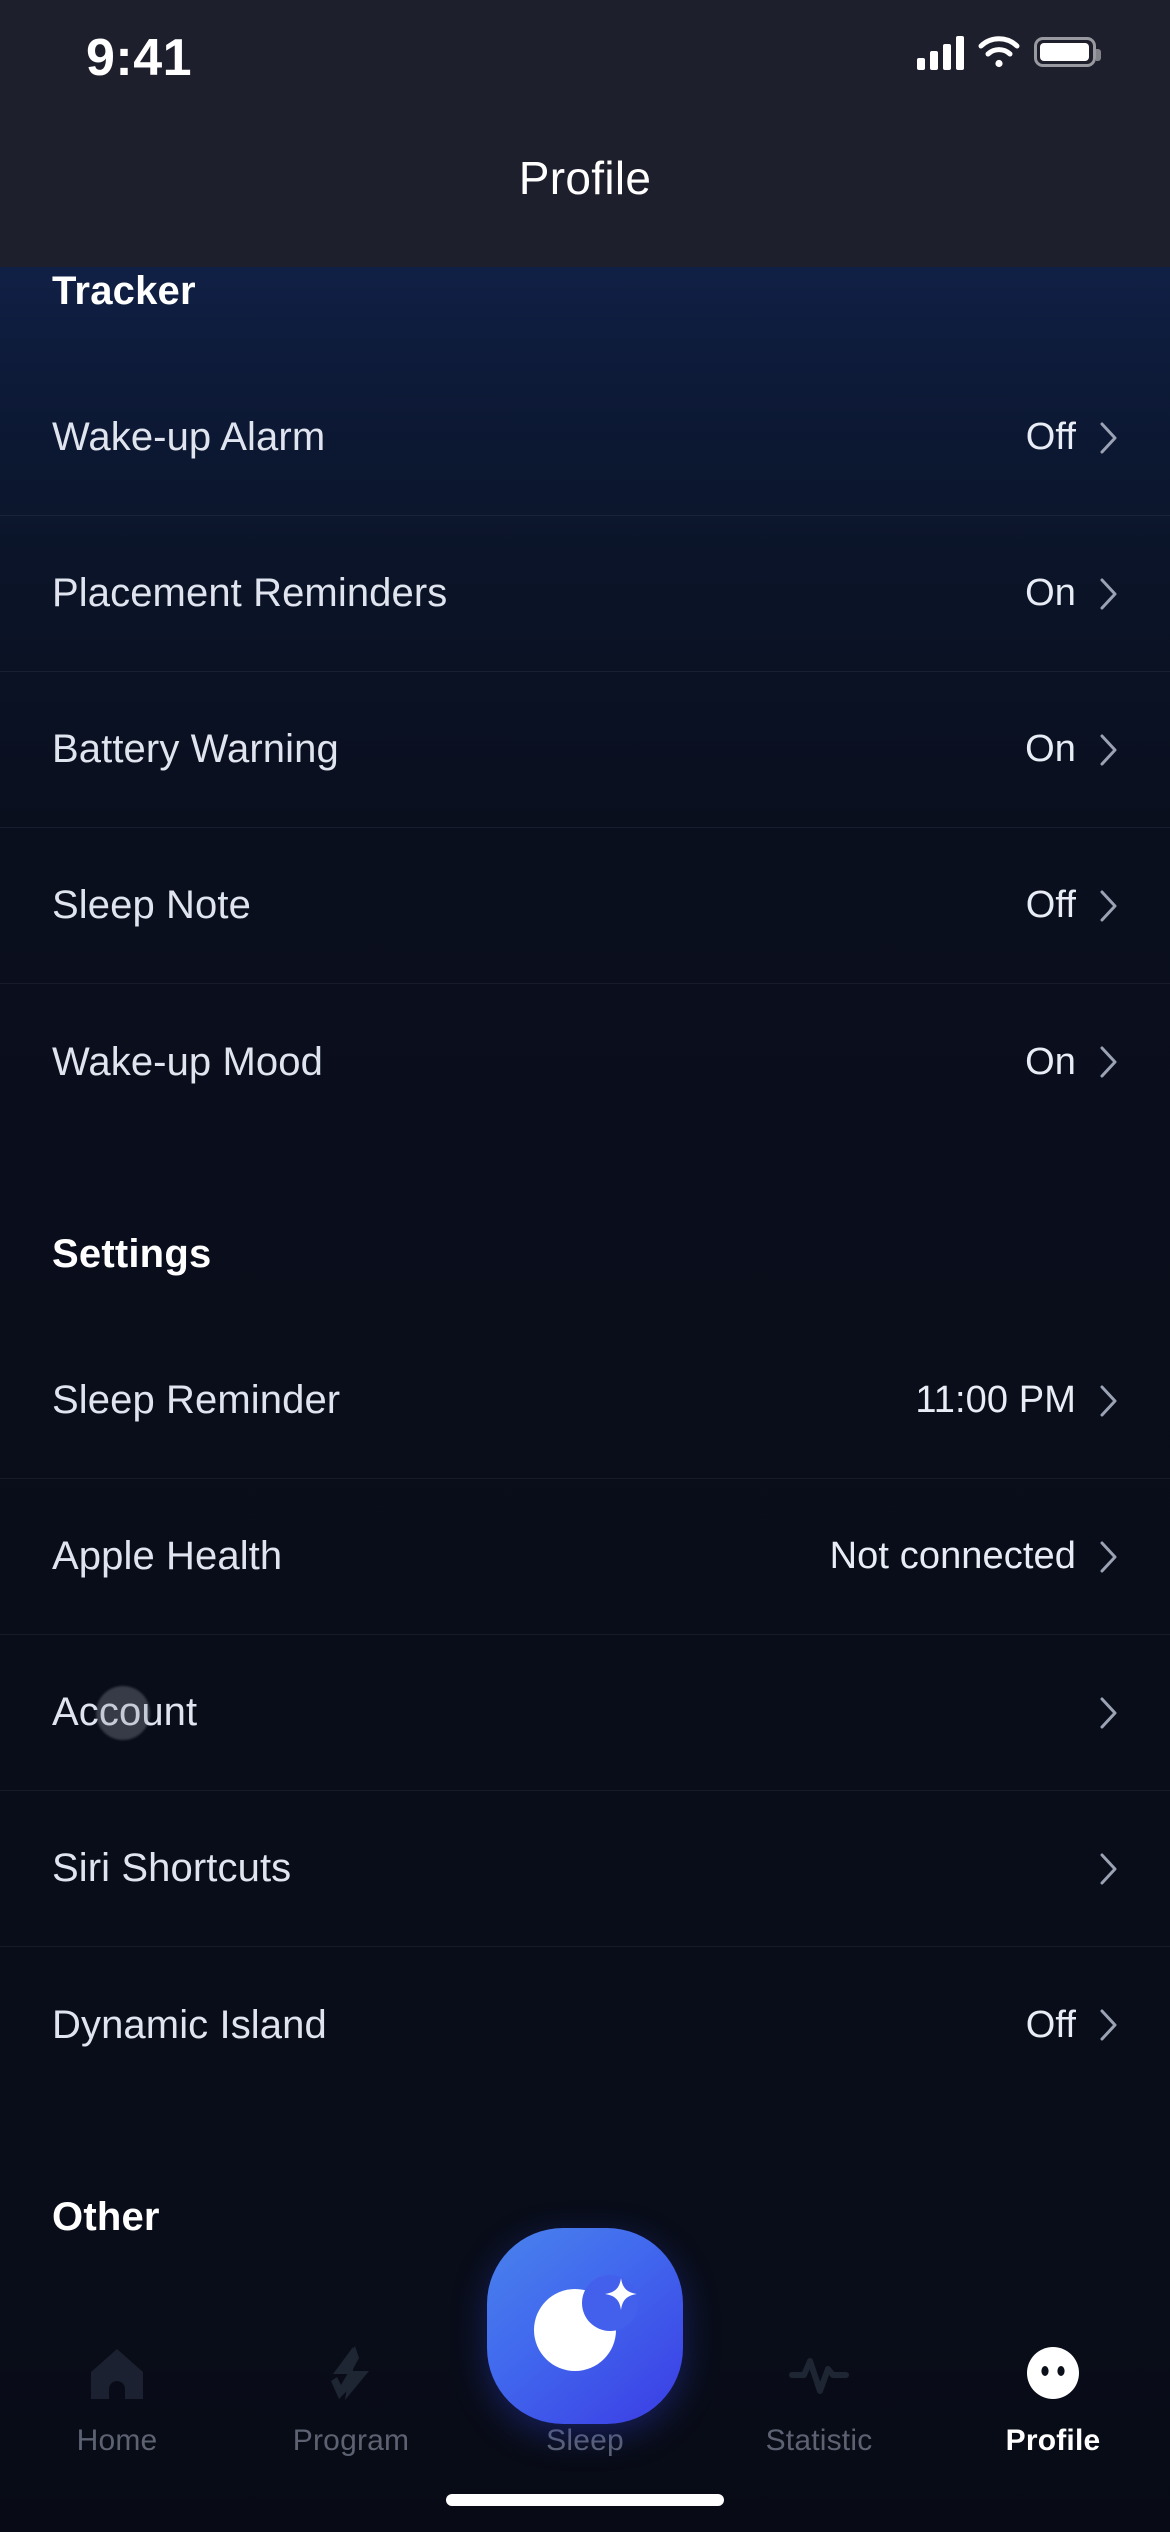  Describe the element at coordinates (585, 2440) in the screenshot. I see `tab-label: Sleep` at that location.